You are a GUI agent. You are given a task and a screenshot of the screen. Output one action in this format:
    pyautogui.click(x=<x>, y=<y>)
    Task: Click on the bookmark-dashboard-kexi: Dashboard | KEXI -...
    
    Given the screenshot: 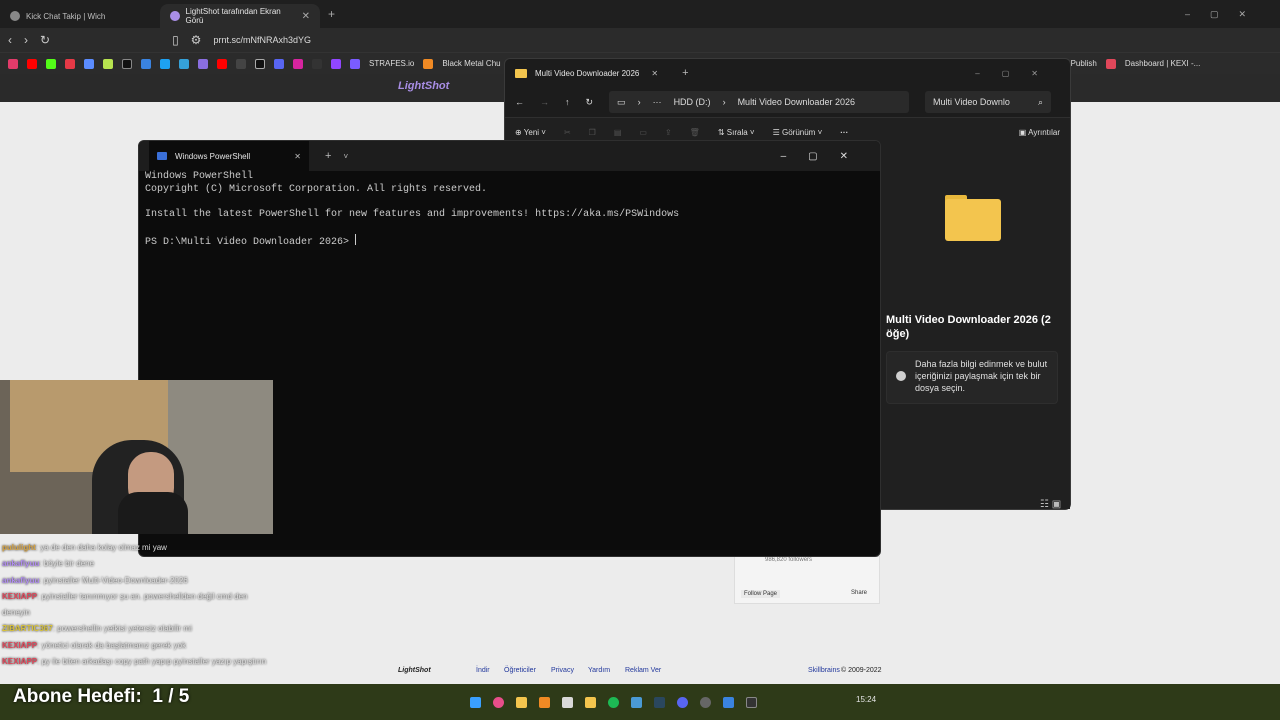 What is the action you would take?
    pyautogui.click(x=1162, y=63)
    